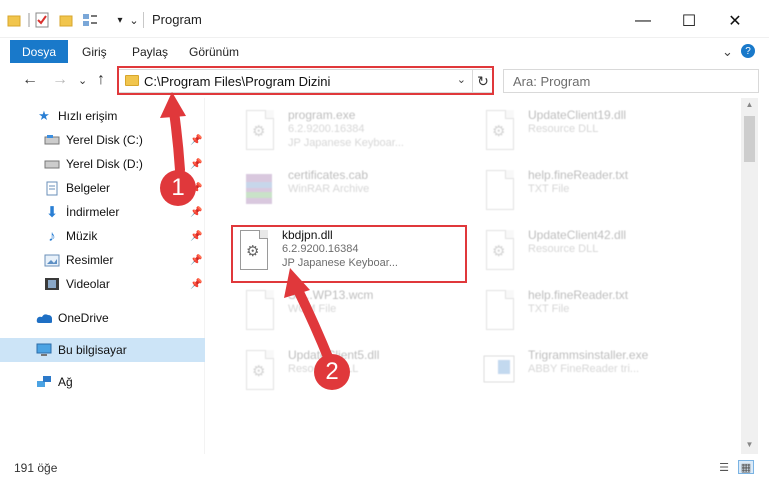  Describe the element at coordinates (260, 192) in the screenshot. I see `archive-file-icon` at that location.